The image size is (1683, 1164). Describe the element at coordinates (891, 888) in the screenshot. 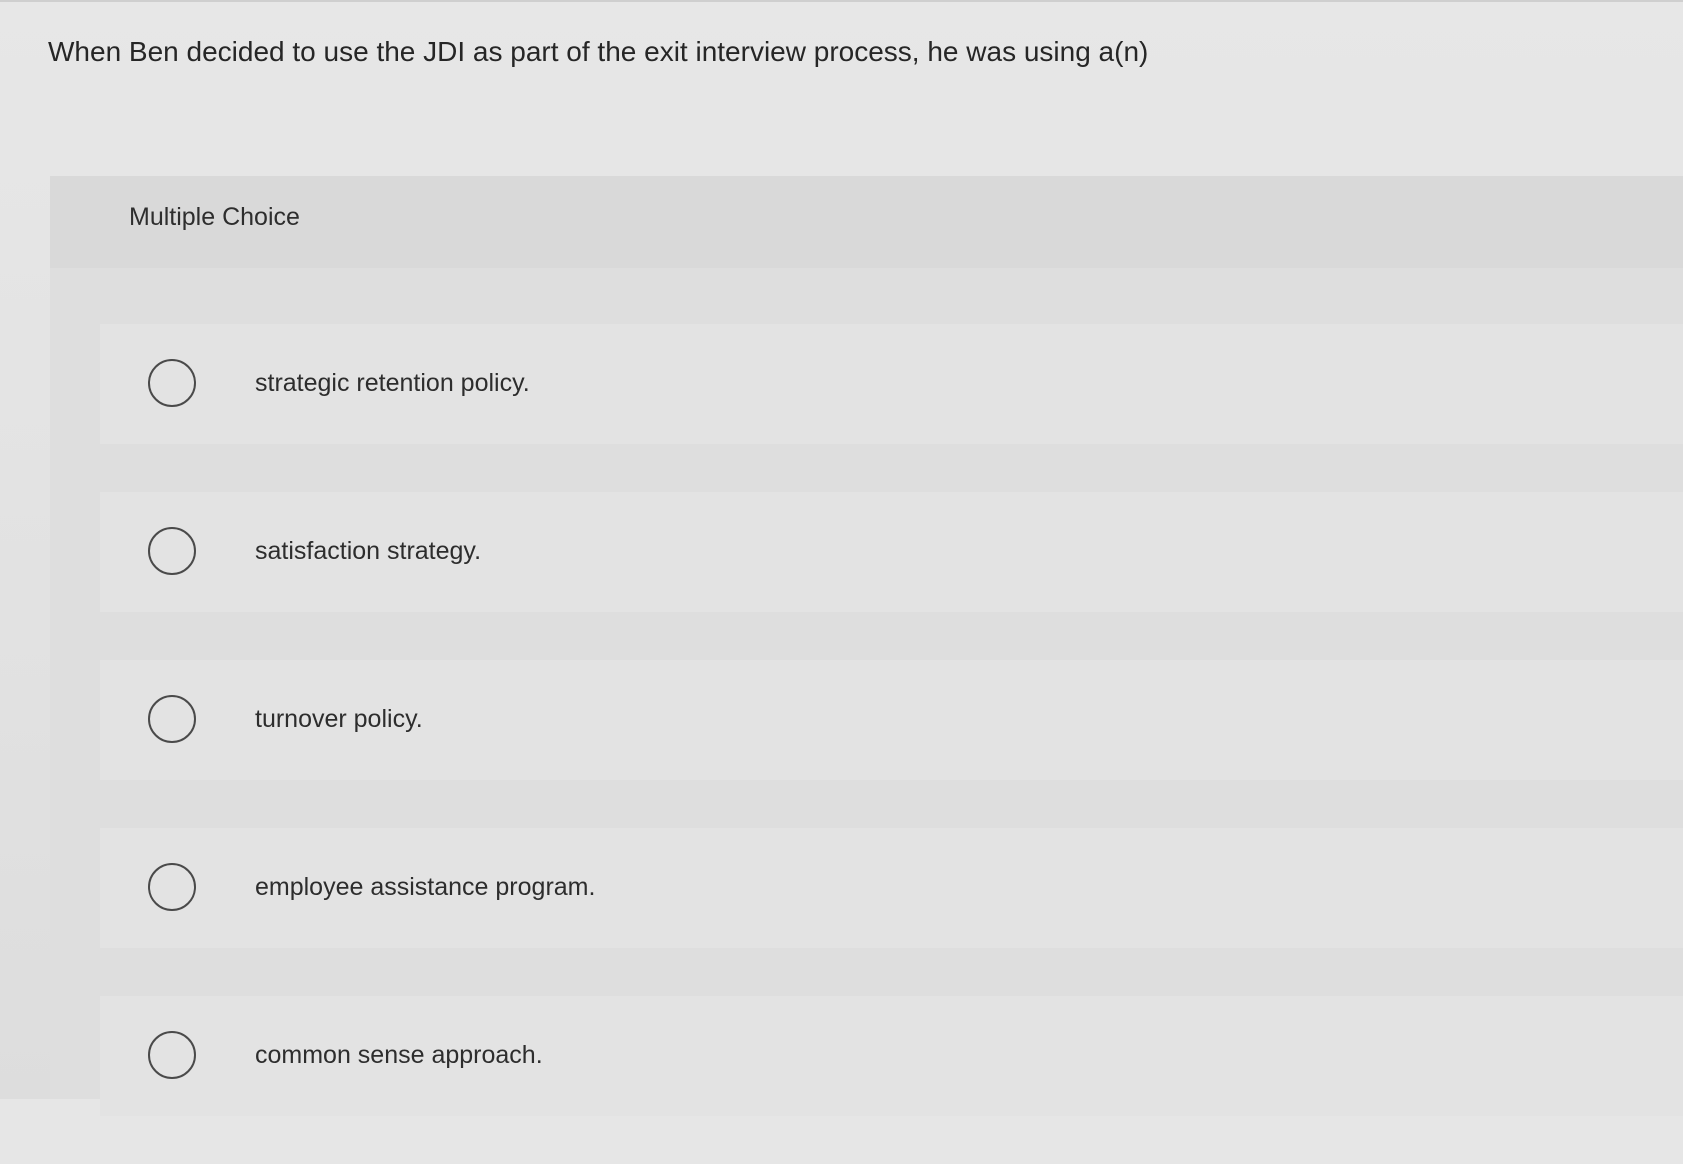

I see `answer-option-employee-assistance-program: employee assistance program.` at that location.